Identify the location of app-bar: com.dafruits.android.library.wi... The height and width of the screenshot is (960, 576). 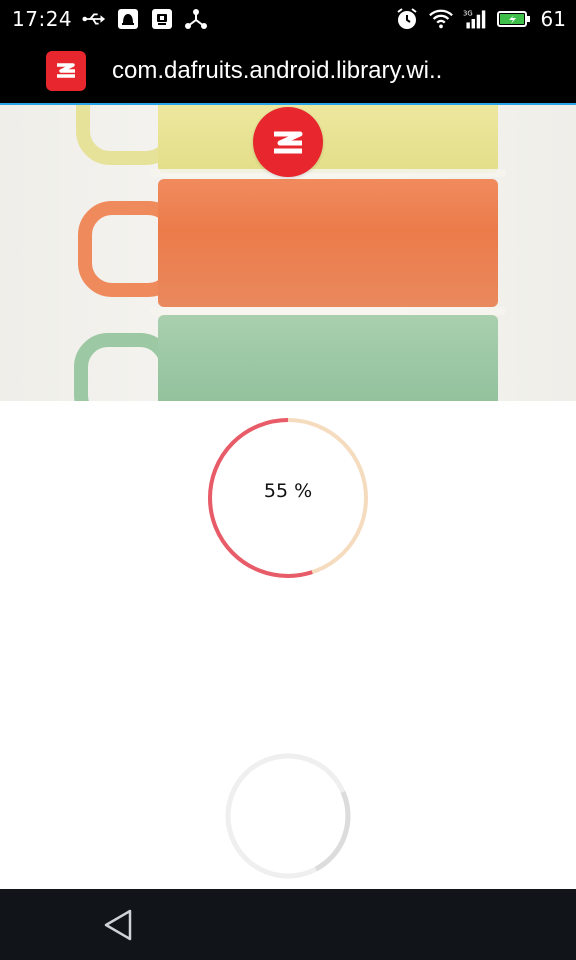
(288, 71).